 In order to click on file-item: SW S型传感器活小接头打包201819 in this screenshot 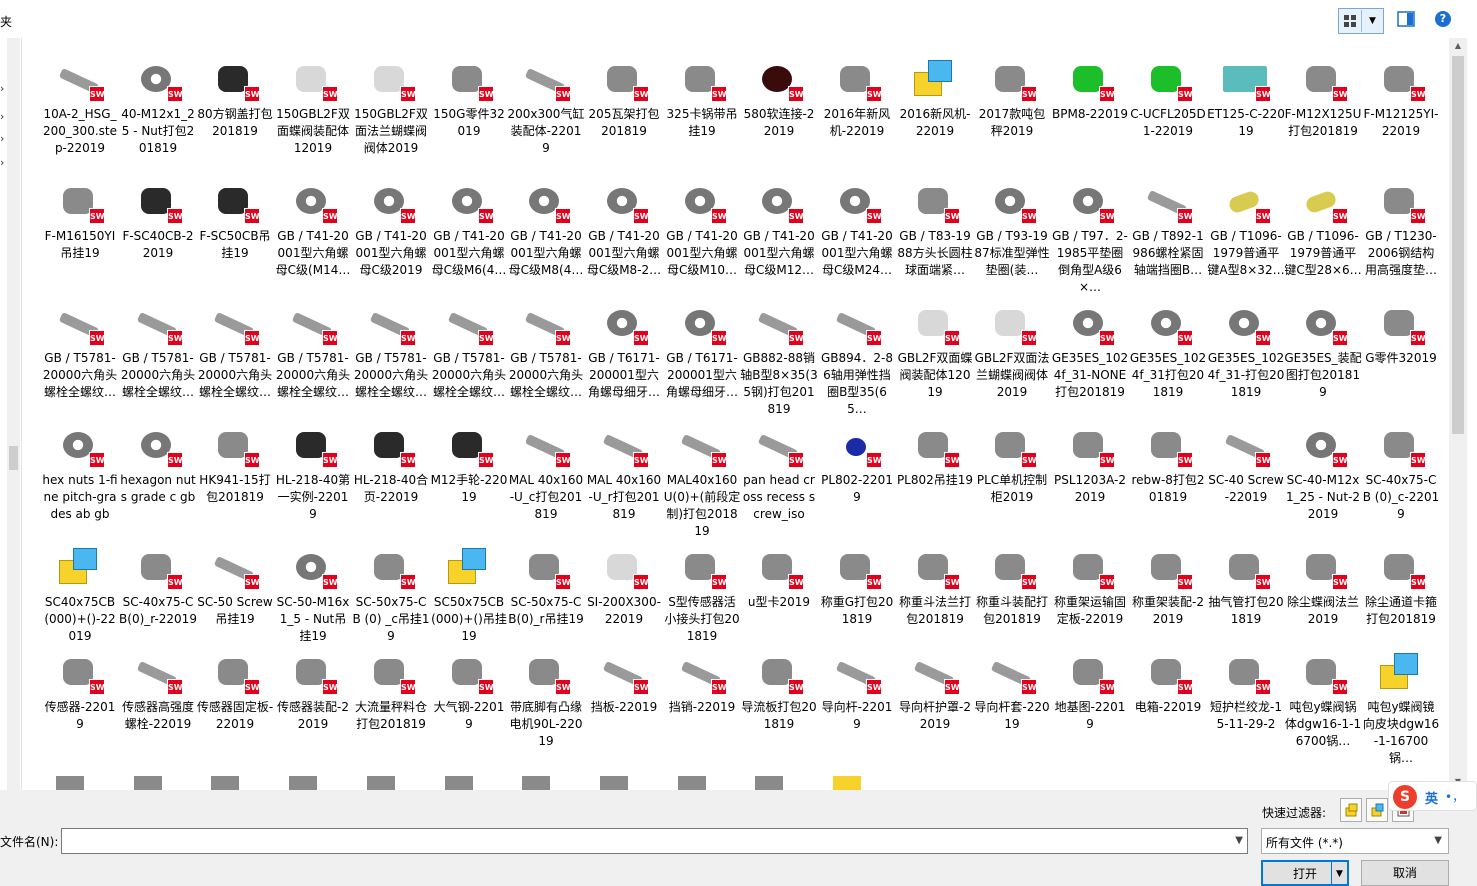, I will do `click(702, 595)`.